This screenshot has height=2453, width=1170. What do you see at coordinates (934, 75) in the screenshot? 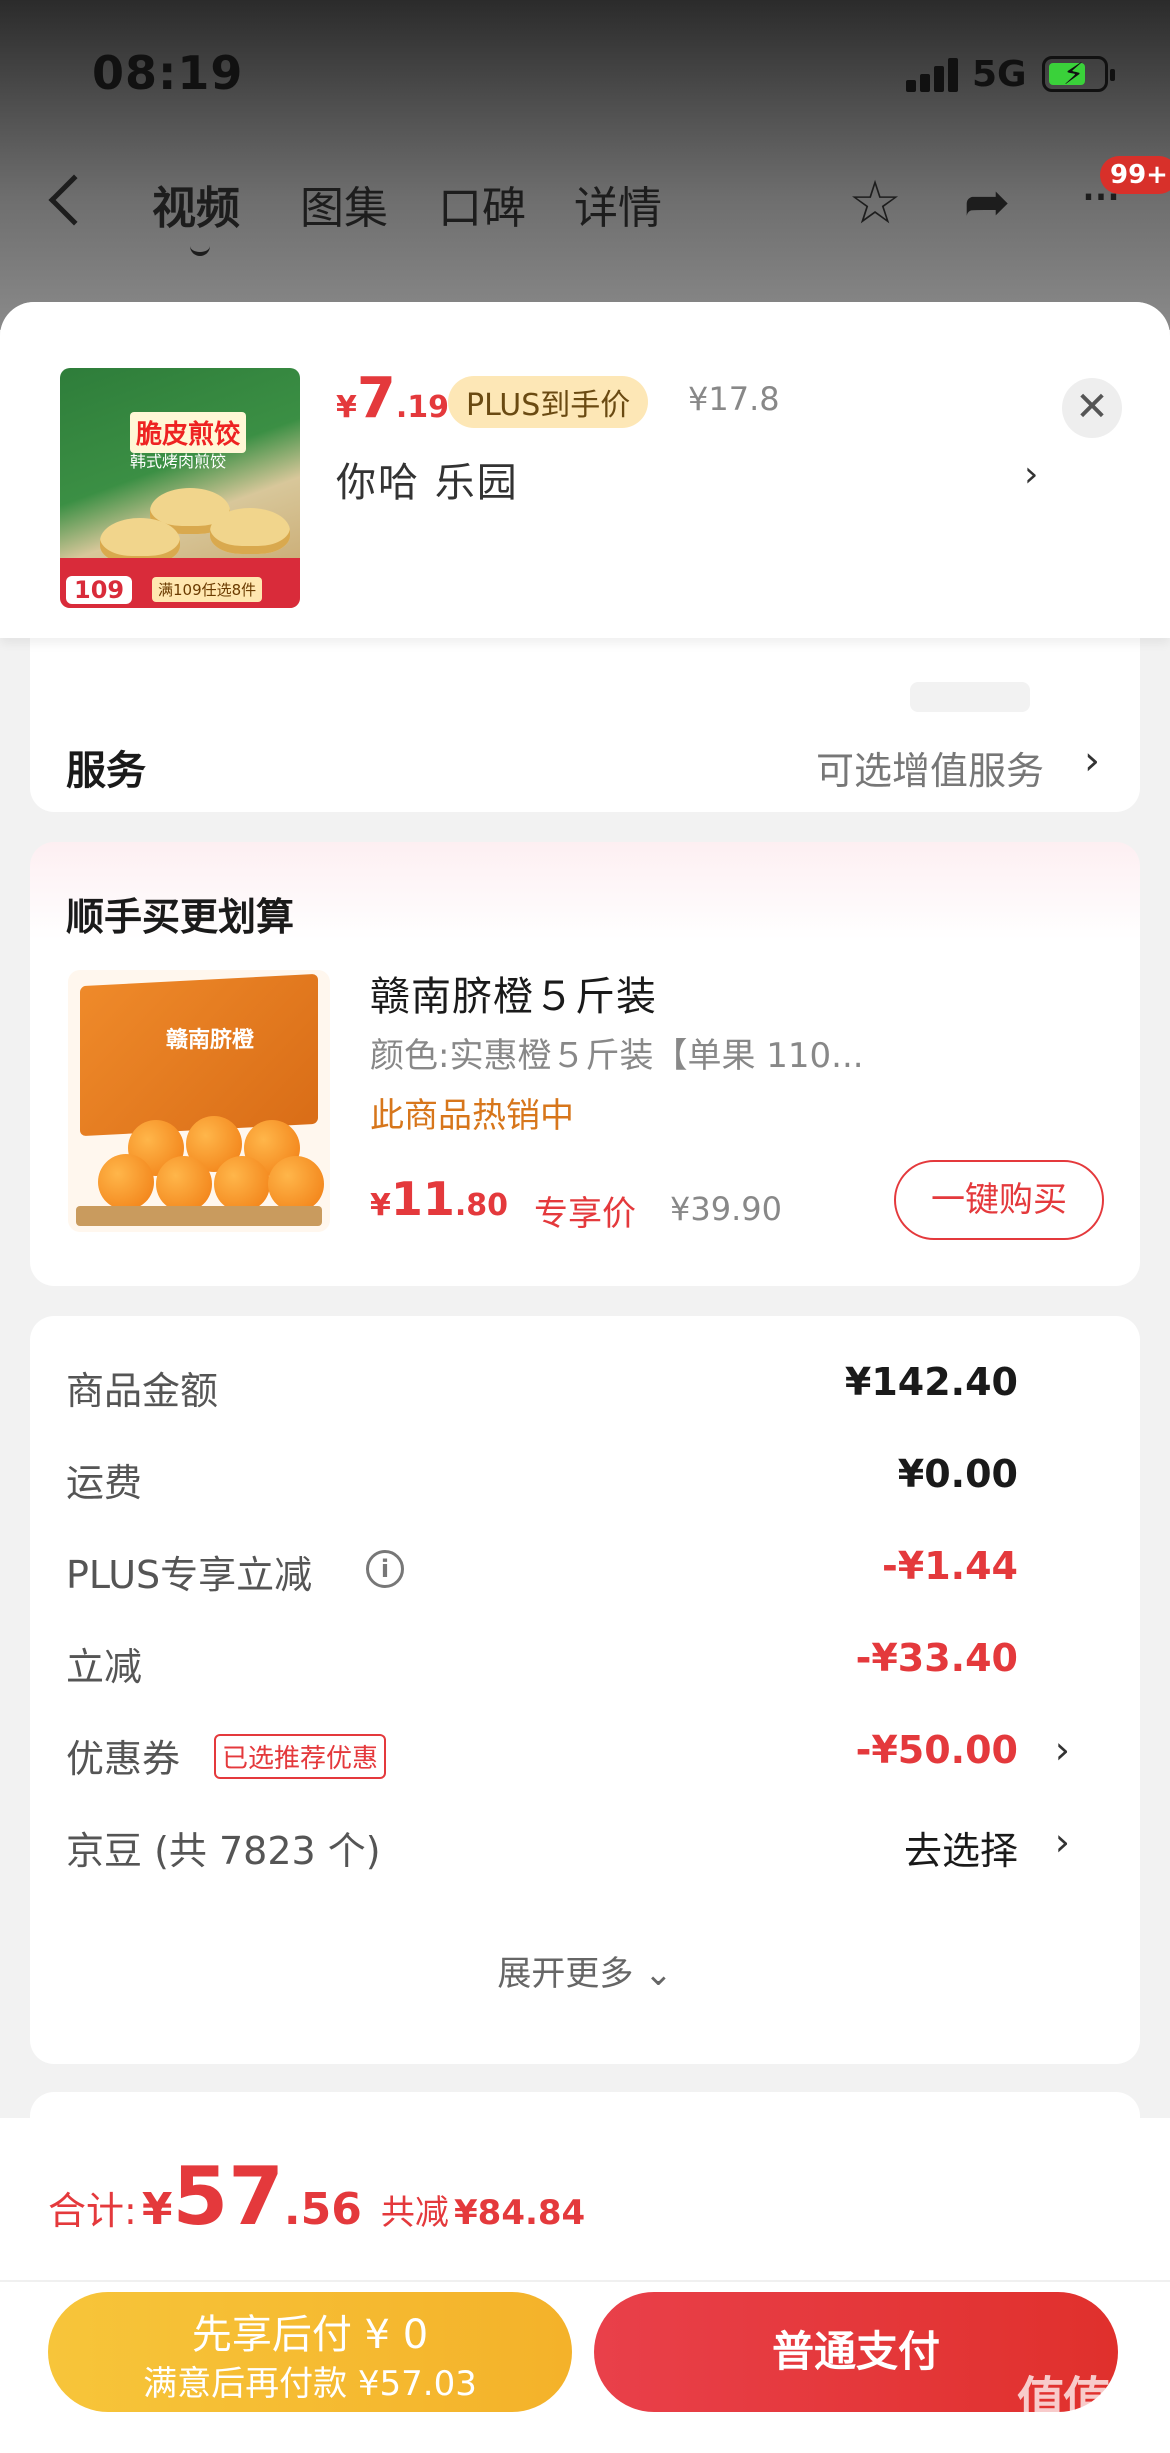
I see `signal-icon` at bounding box center [934, 75].